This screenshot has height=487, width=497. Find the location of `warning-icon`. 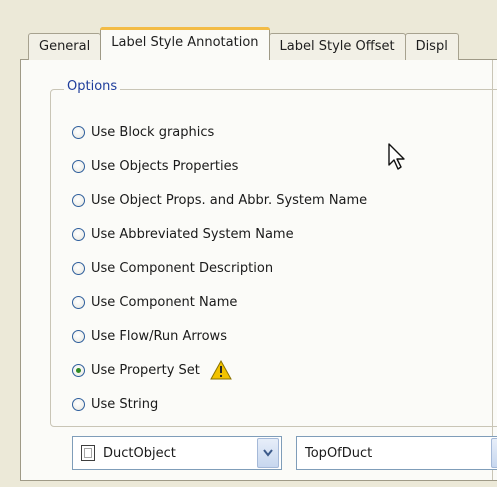

warning-icon is located at coordinates (221, 370).